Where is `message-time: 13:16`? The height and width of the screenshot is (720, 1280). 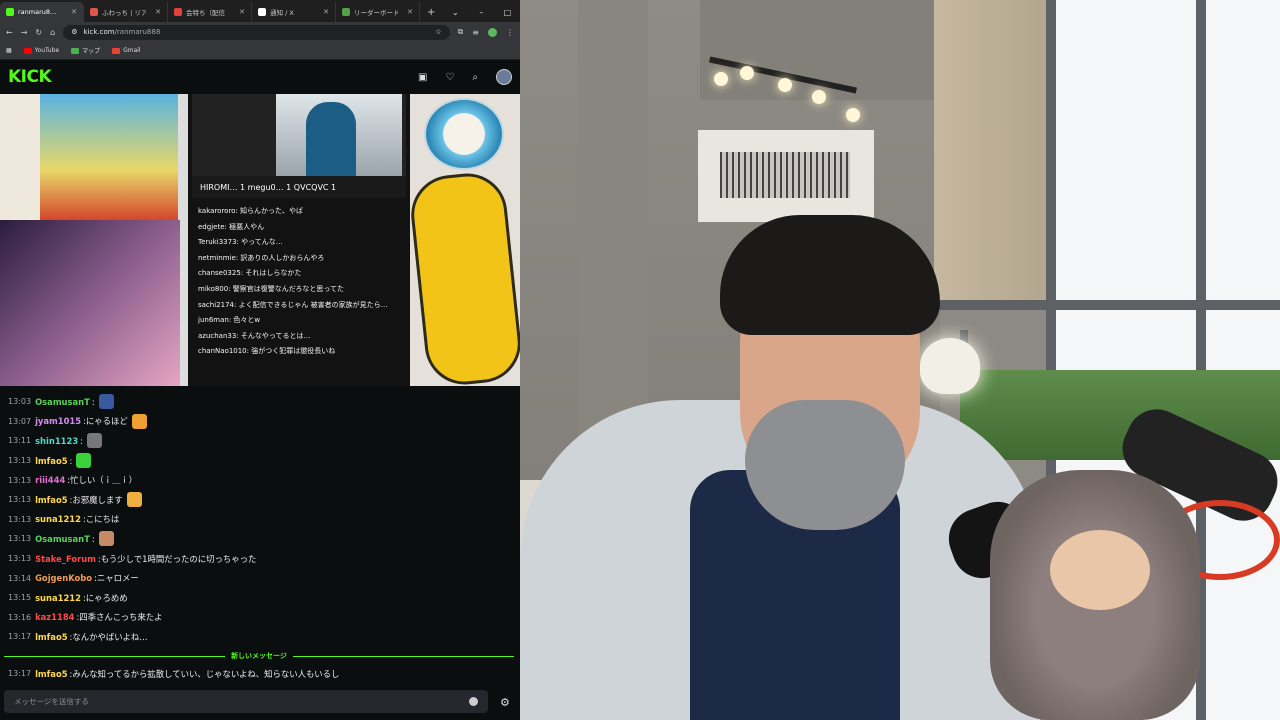 message-time: 13:16 is located at coordinates (20, 617).